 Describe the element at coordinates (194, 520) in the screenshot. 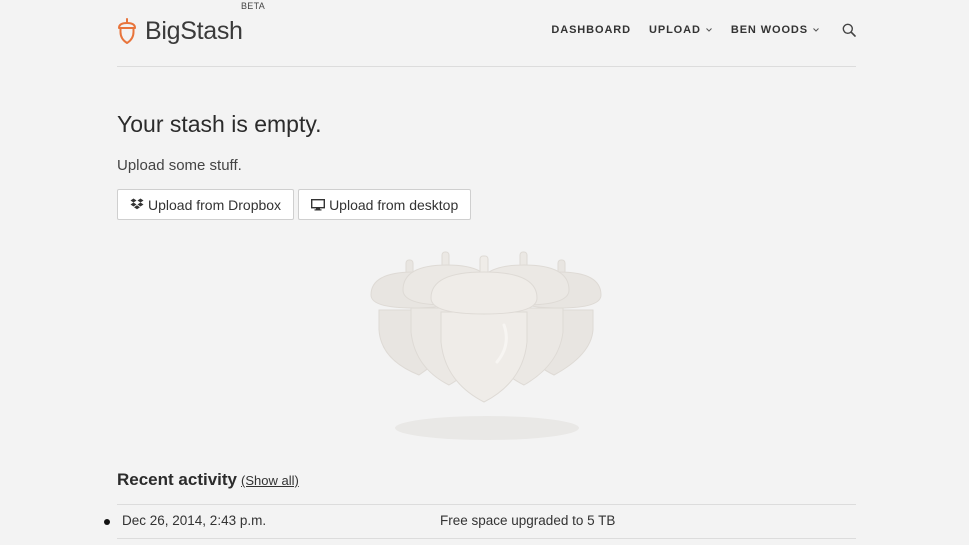

I see `activity-date: Dec 26, 2014, 2:43 p.m.` at that location.